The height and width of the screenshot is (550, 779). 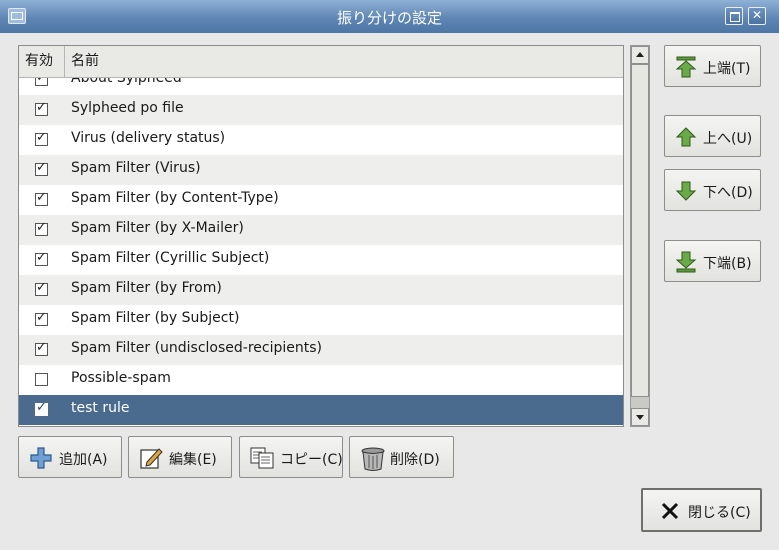 I want to click on move-top-label: 上端(T), so click(x=727, y=69).